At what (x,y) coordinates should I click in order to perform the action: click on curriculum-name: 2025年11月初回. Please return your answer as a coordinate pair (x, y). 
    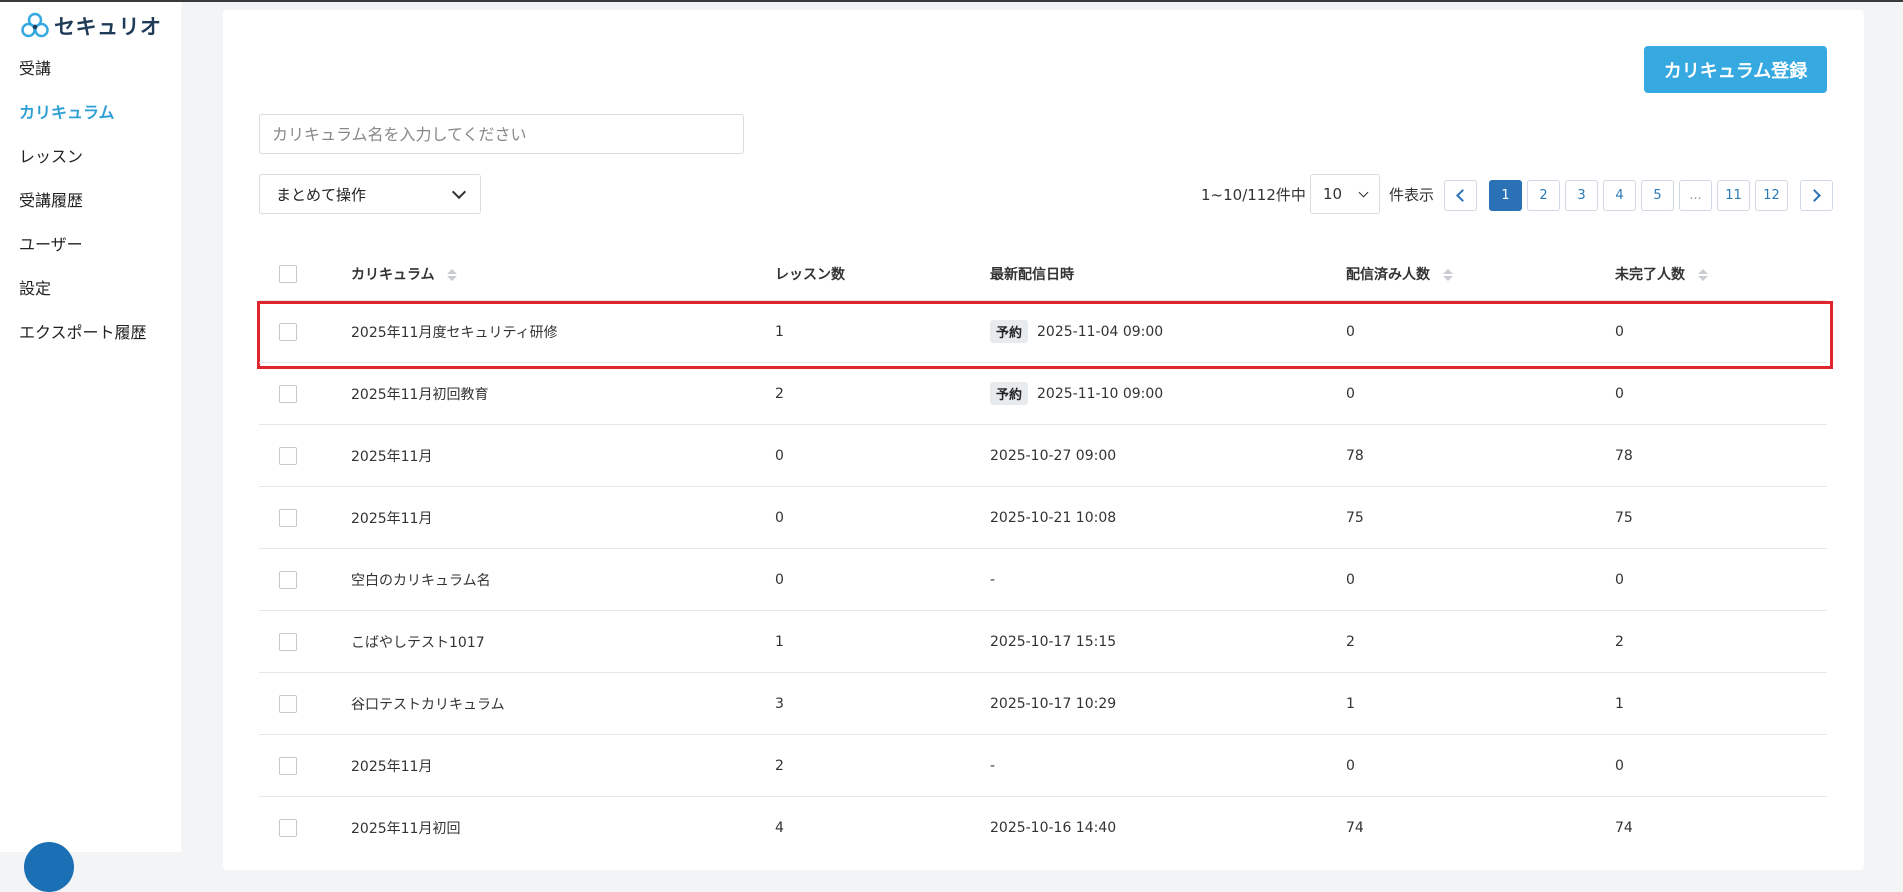
    Looking at the image, I should click on (563, 828).